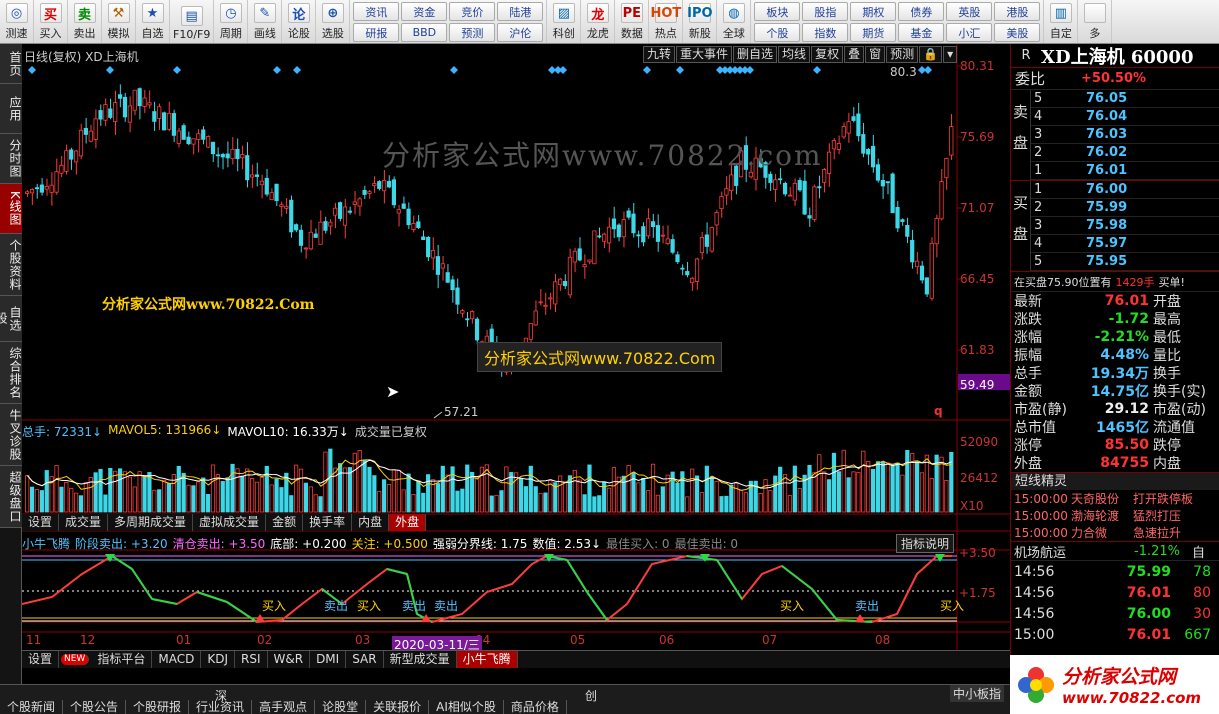  Describe the element at coordinates (666, 21) in the screenshot. I see `toolbar-button-hot: HOT 热点` at that location.